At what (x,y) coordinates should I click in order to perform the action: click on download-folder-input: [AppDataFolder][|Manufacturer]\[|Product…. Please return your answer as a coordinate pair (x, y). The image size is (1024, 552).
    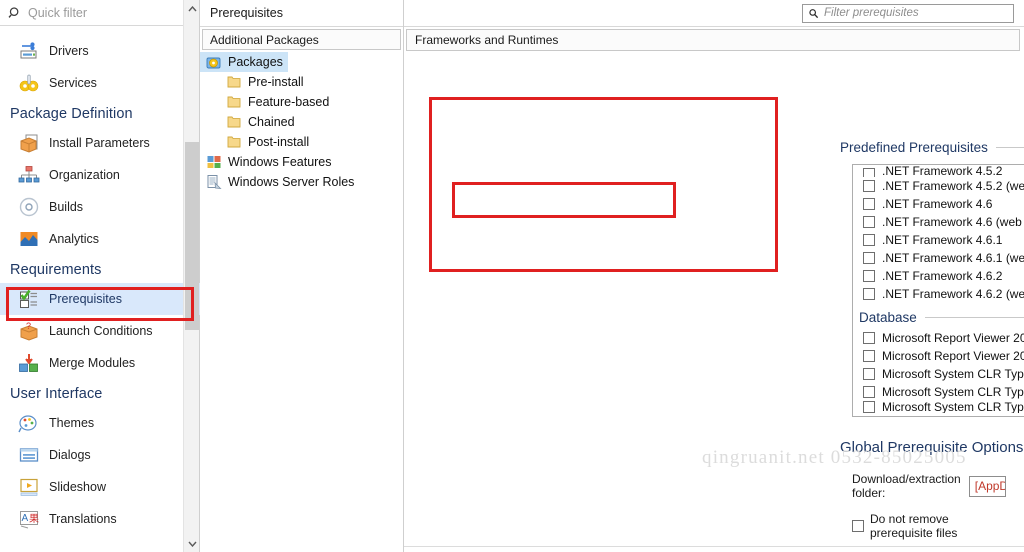
    Looking at the image, I should click on (987, 486).